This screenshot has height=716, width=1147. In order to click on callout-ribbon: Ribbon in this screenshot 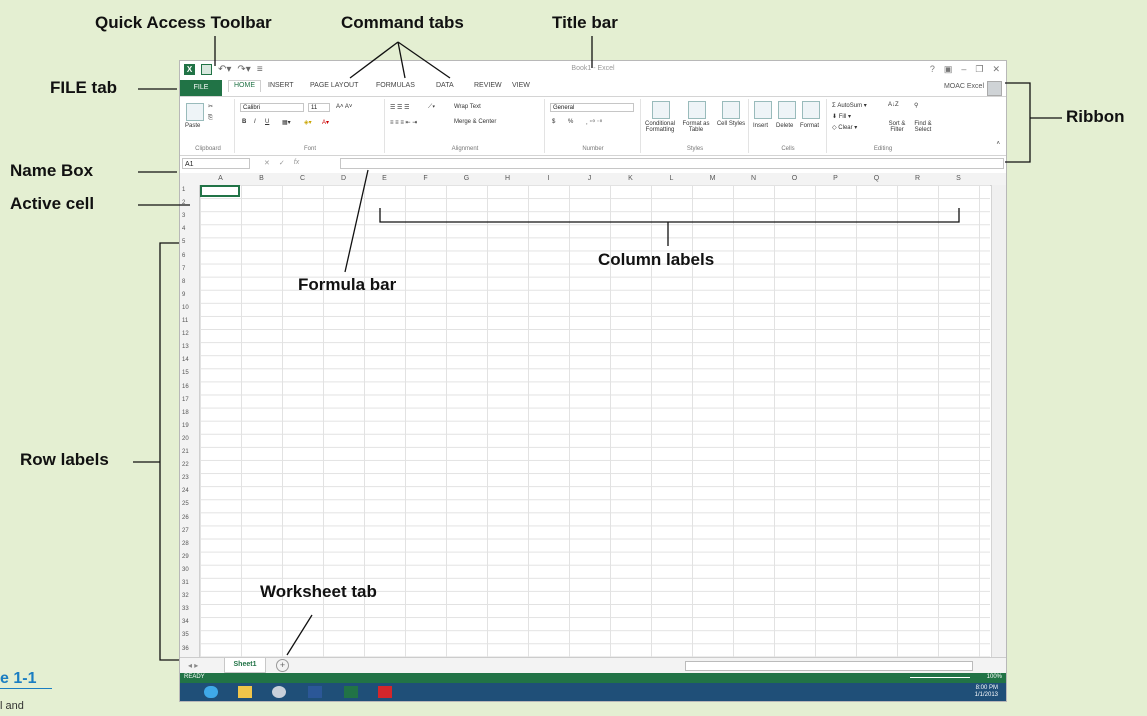, I will do `click(1095, 116)`.